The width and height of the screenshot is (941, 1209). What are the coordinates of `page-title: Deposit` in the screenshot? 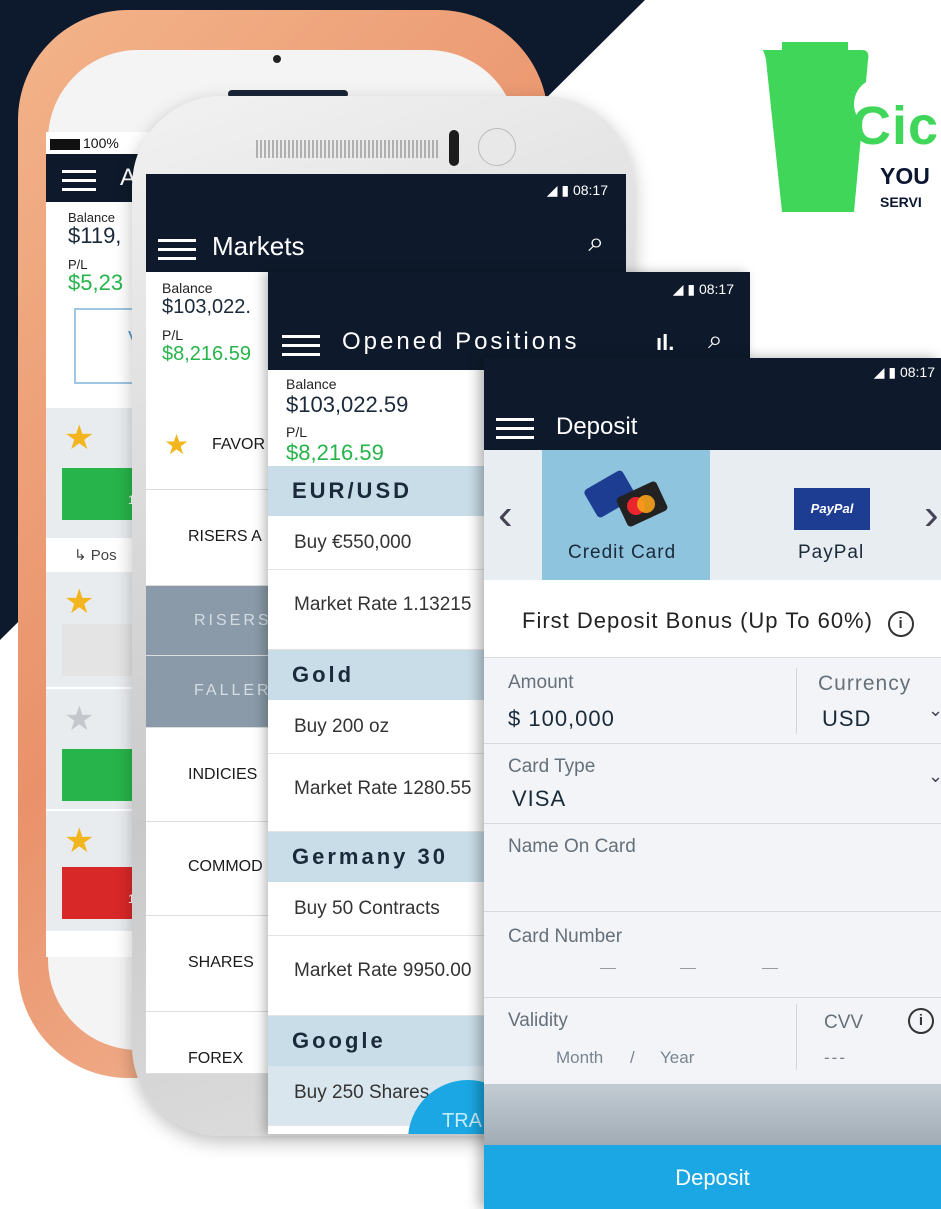 It's located at (597, 426).